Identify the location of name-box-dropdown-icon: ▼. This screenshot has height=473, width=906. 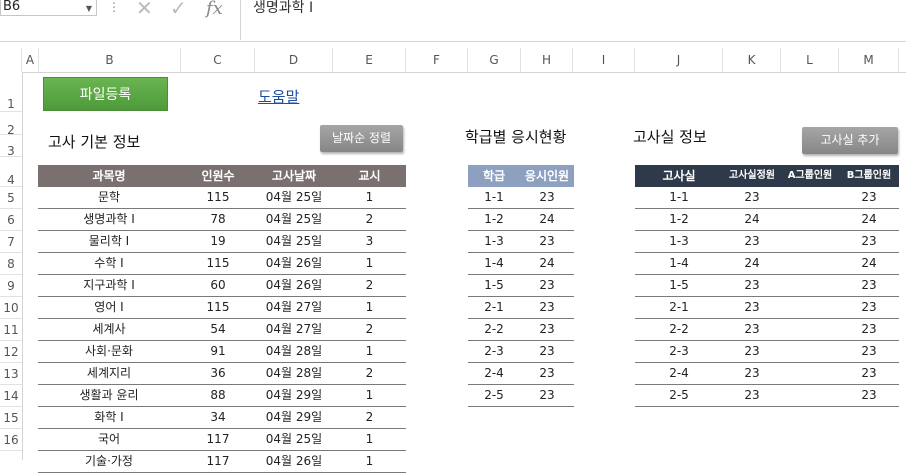
(89, 9).